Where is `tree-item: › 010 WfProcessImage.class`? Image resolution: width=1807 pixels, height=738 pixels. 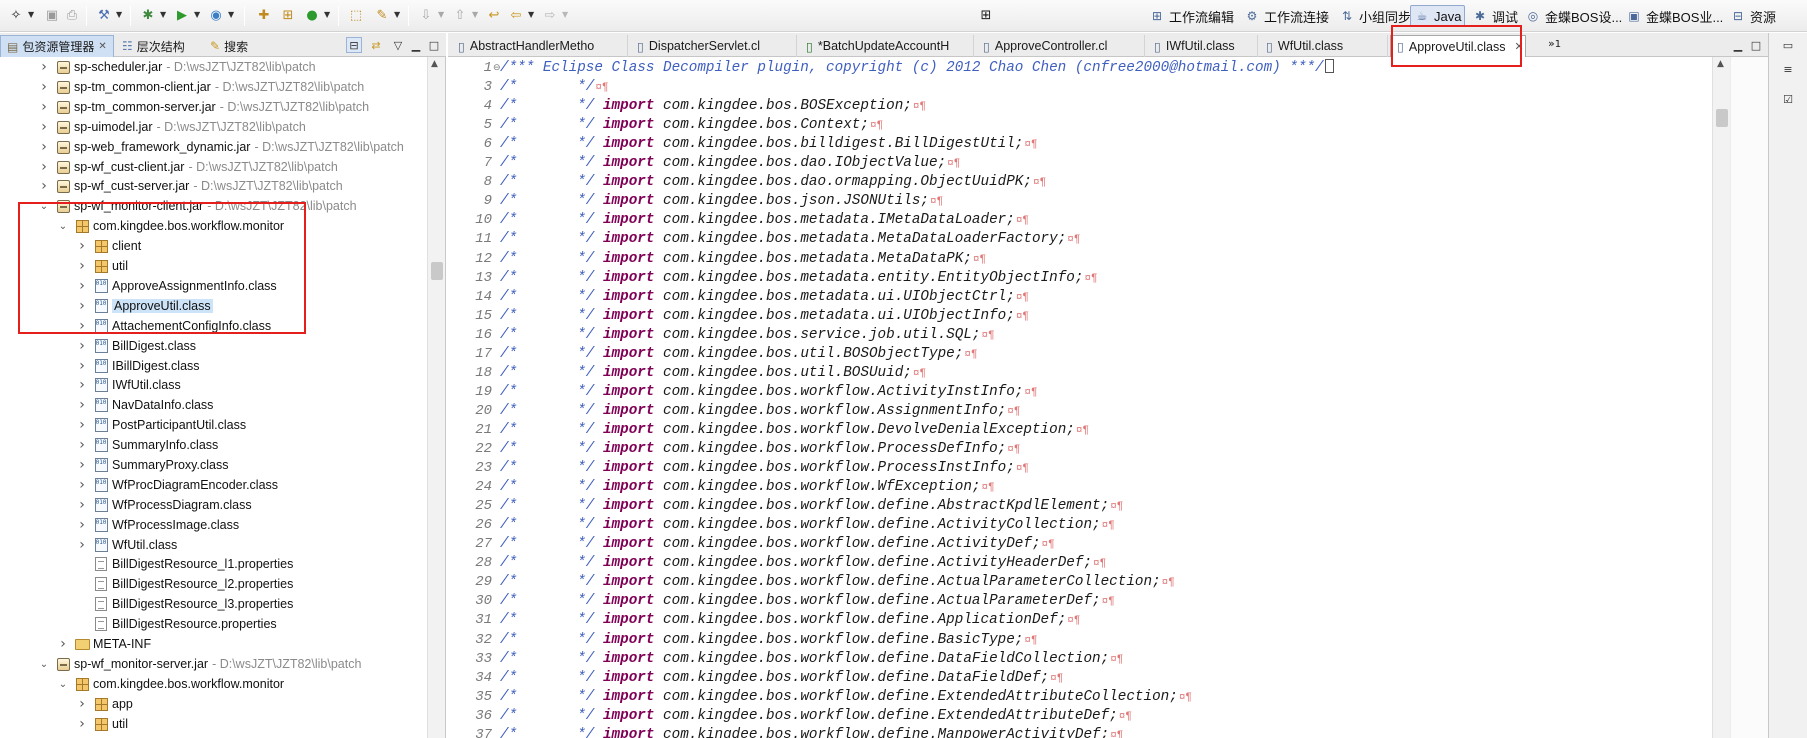
tree-item: › 010 WfProcessImage.class is located at coordinates (213, 525).